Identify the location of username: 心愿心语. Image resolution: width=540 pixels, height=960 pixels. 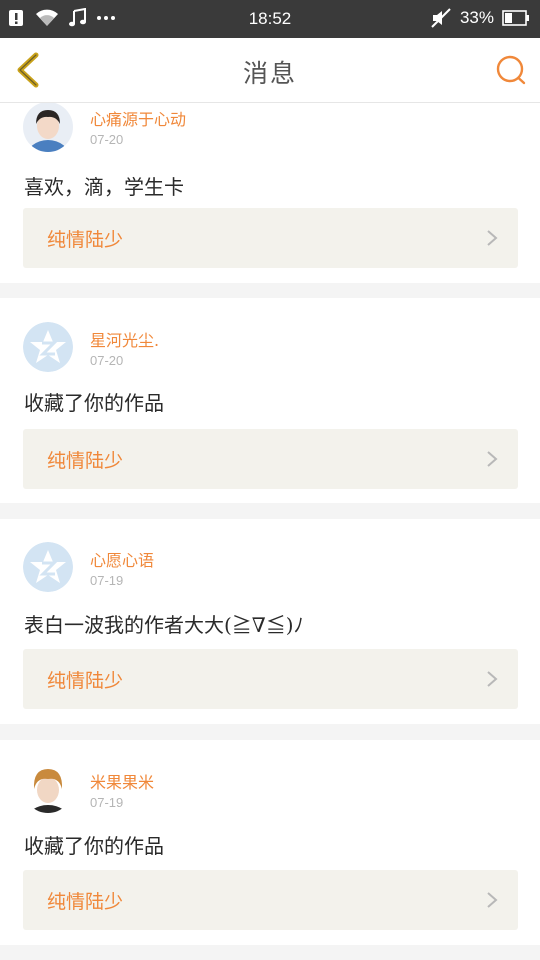
(122, 559).